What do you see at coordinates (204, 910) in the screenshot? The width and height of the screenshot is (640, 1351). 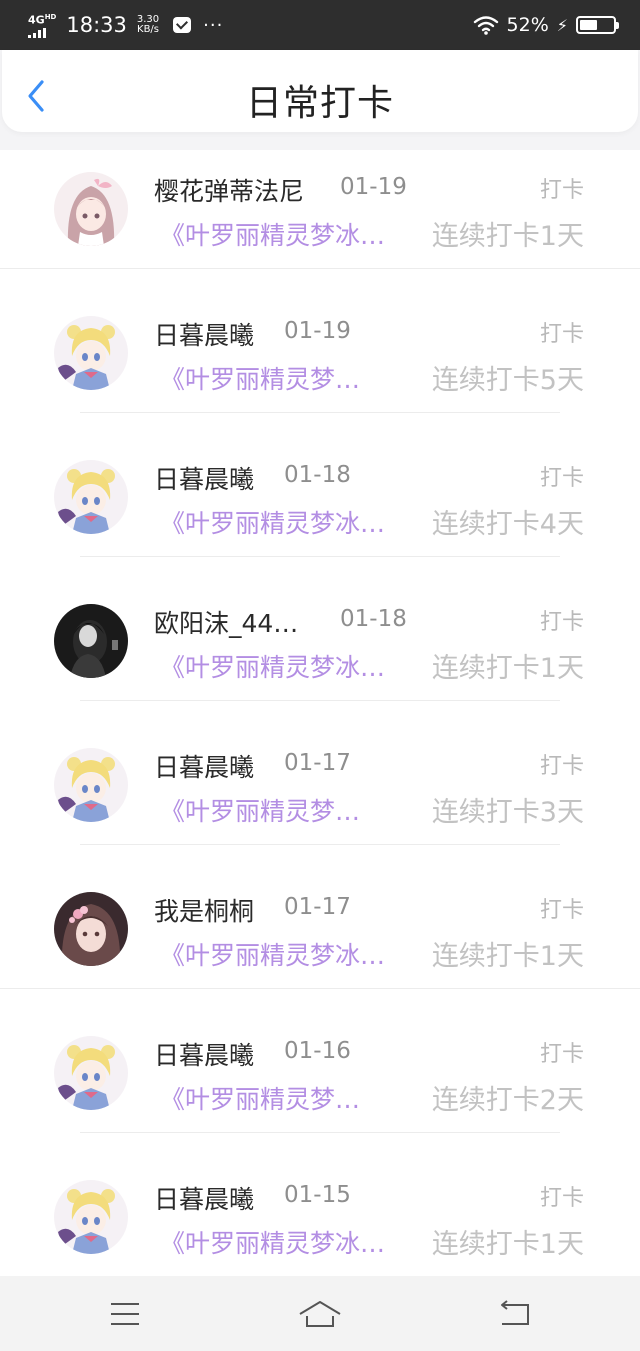 I see `username: 我是桐桐` at bounding box center [204, 910].